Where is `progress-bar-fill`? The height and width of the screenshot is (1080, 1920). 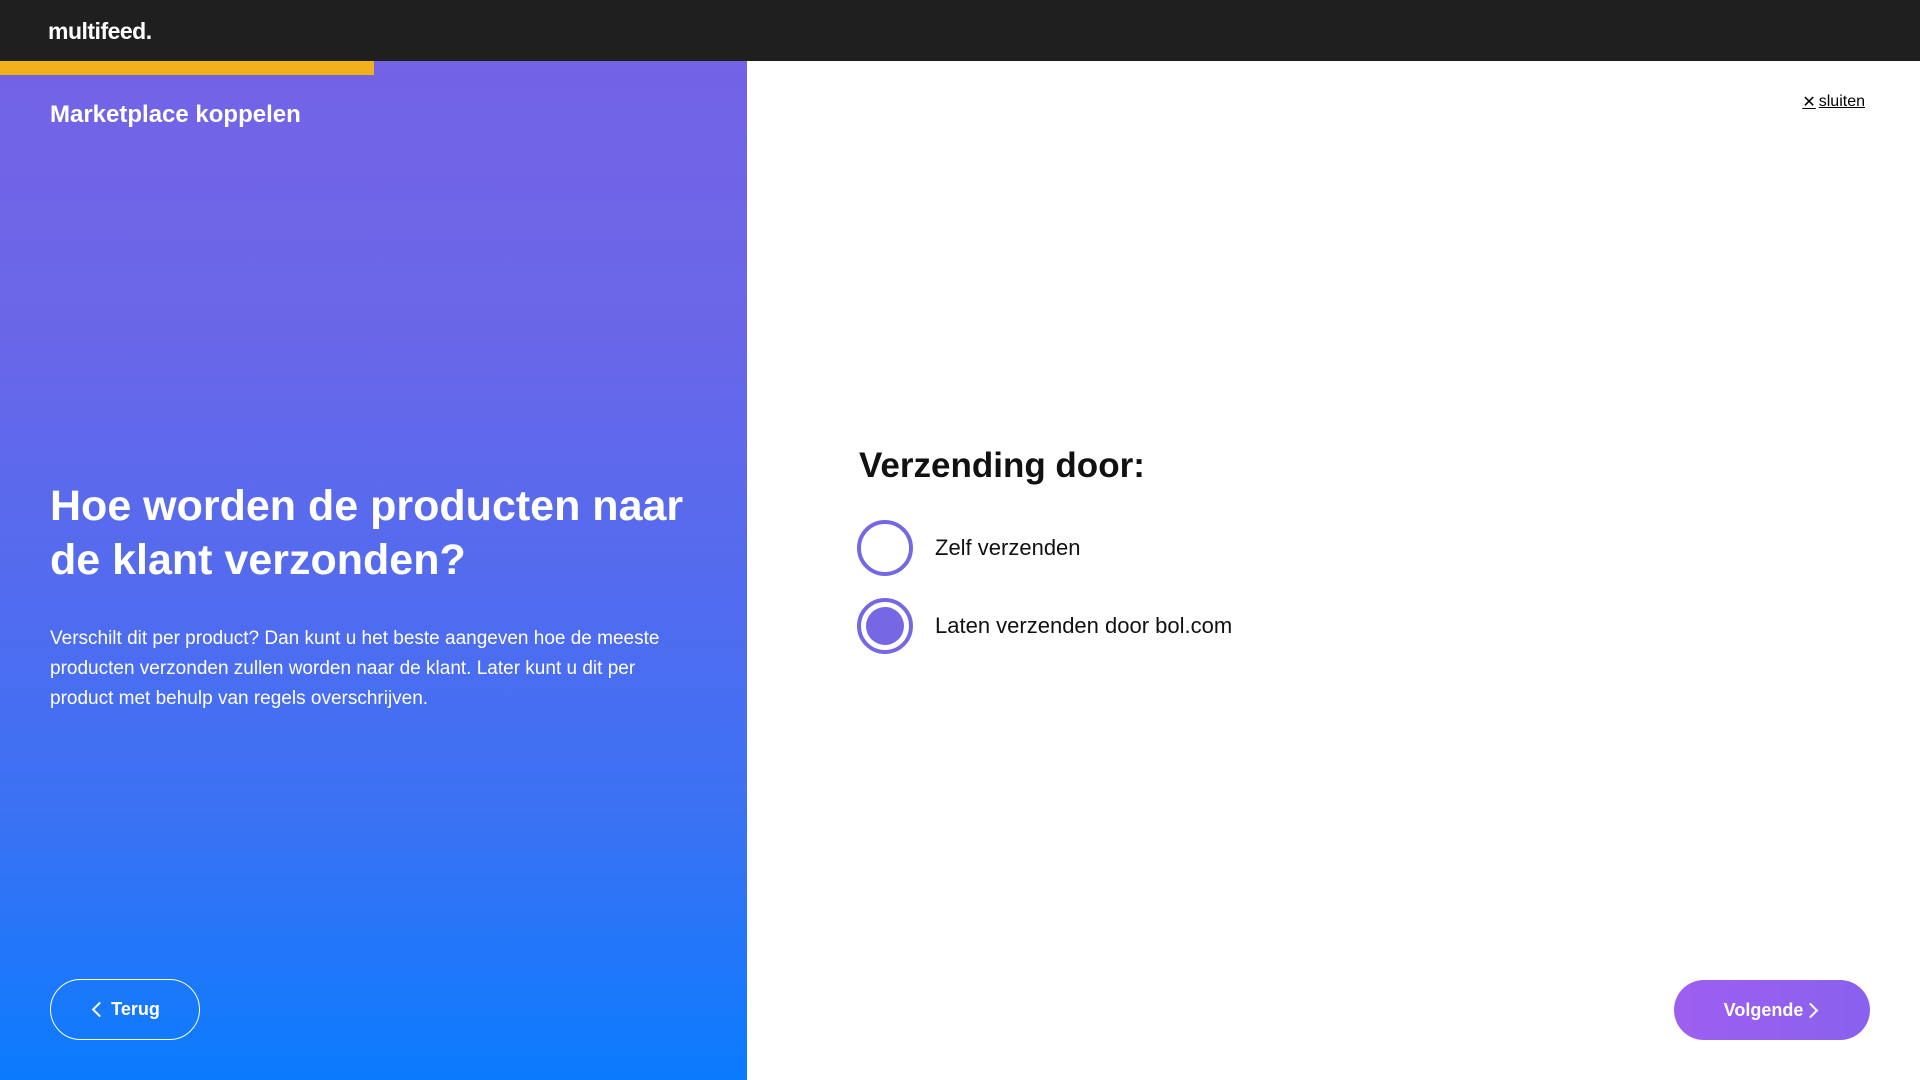 progress-bar-fill is located at coordinates (187, 68).